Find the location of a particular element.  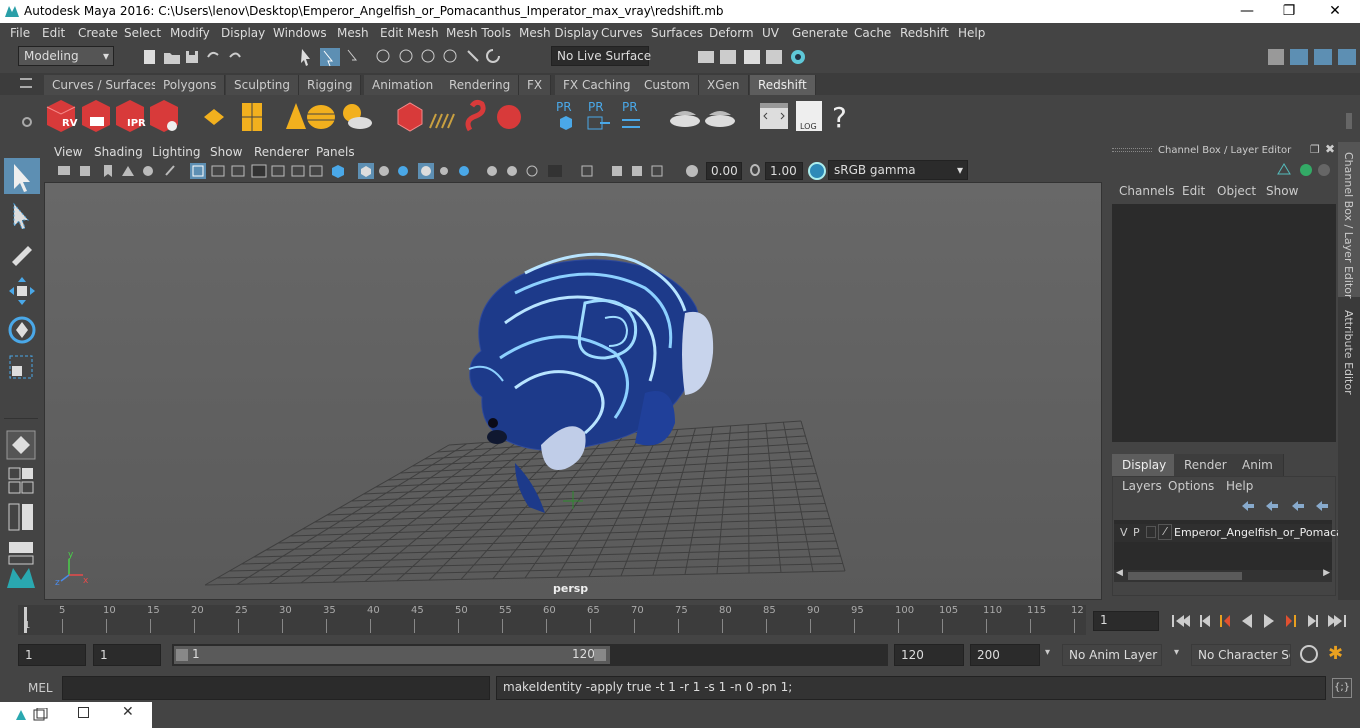

shelf-tab-polygons: Polygons is located at coordinates (190, 85).